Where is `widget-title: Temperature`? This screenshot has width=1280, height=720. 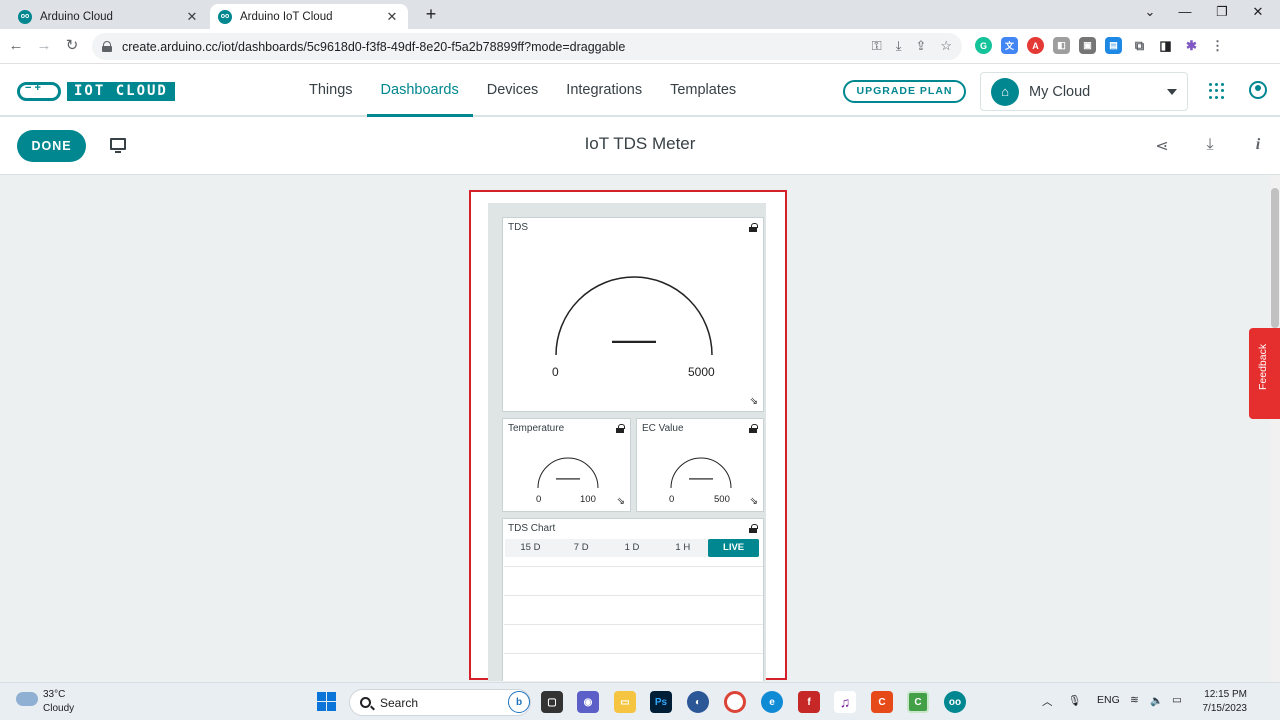
widget-title: Temperature is located at coordinates (536, 428).